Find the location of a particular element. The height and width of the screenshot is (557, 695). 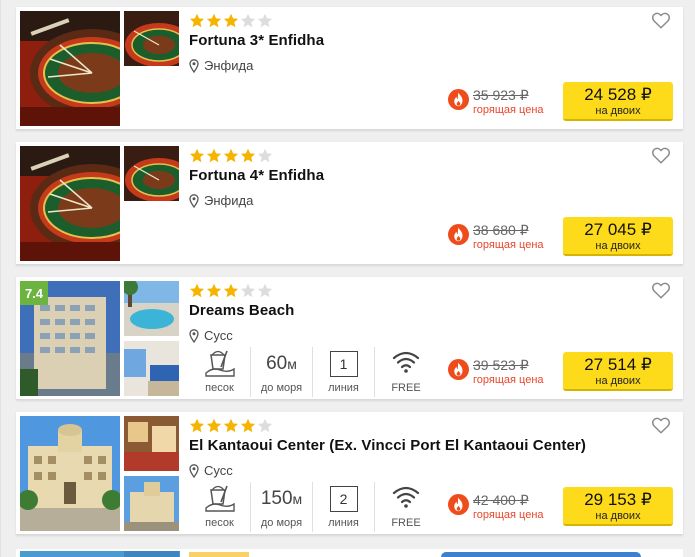

beach-line-number: 2 is located at coordinates (343, 499).